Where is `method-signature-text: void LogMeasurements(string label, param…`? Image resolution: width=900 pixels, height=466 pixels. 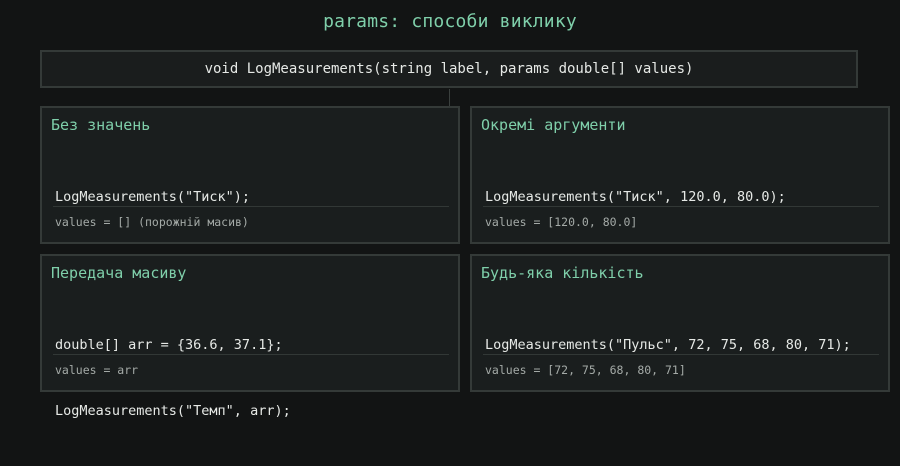 method-signature-text: void LogMeasurements(string label, param… is located at coordinates (449, 69).